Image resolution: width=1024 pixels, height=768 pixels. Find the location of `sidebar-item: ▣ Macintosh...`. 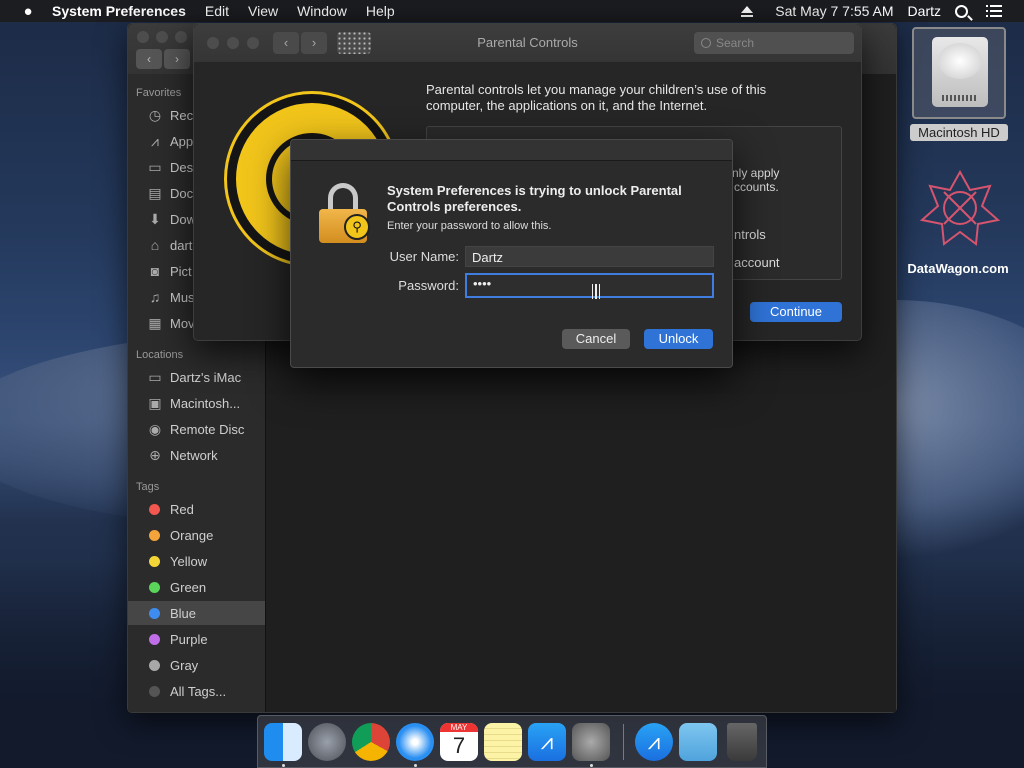

sidebar-item: ▣ Macintosh... is located at coordinates (196, 403).